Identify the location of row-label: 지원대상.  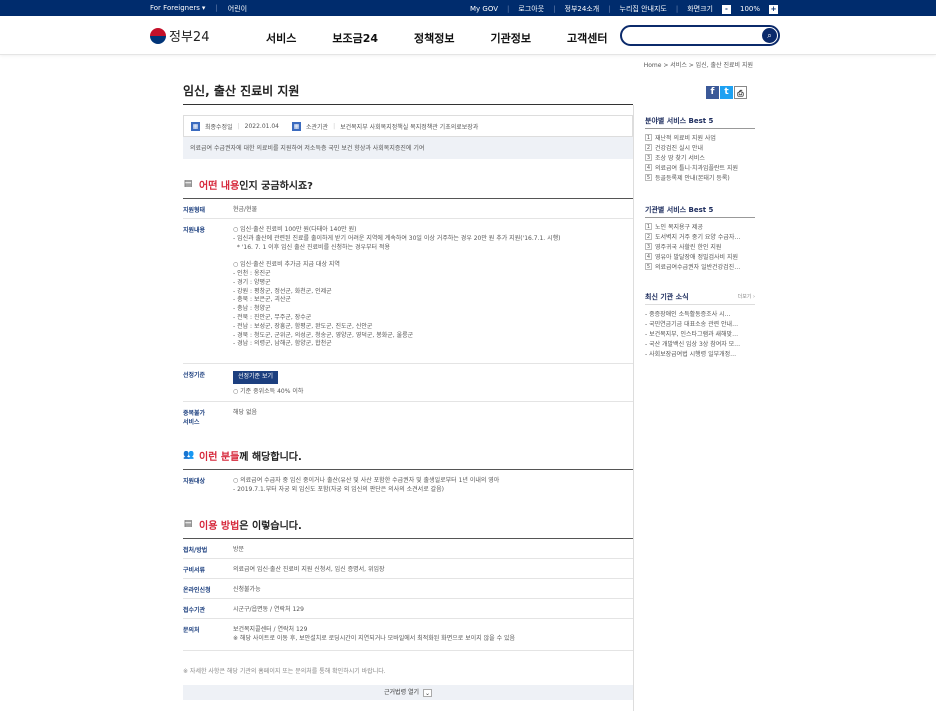
(194, 481).